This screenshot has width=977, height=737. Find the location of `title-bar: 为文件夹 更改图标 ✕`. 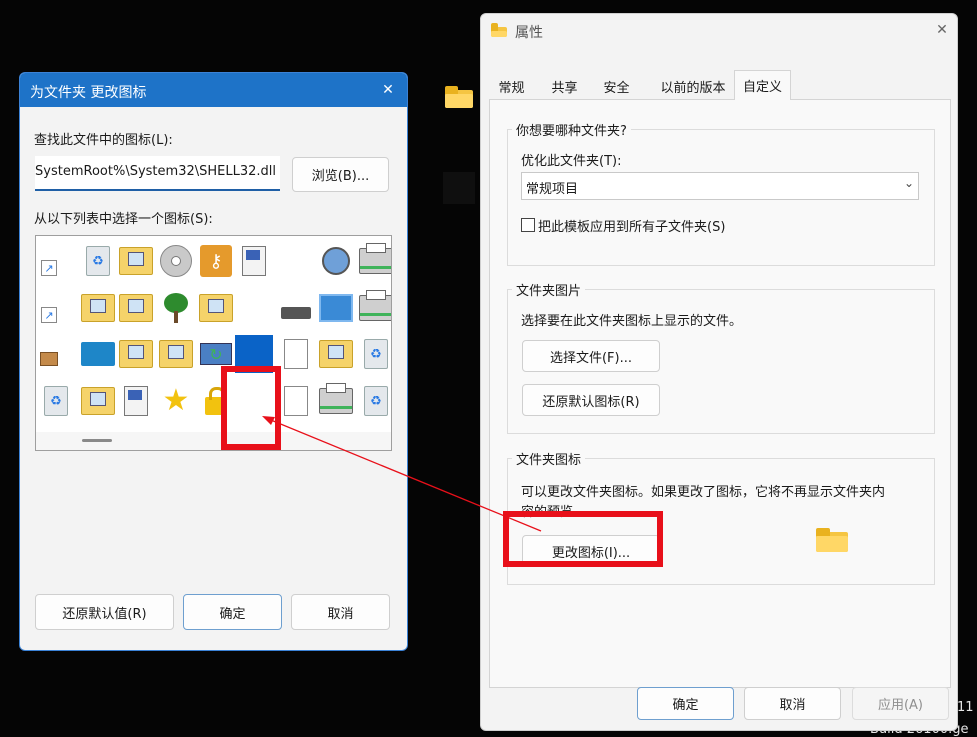

title-bar: 为文件夹 更改图标 ✕ is located at coordinates (213, 90).